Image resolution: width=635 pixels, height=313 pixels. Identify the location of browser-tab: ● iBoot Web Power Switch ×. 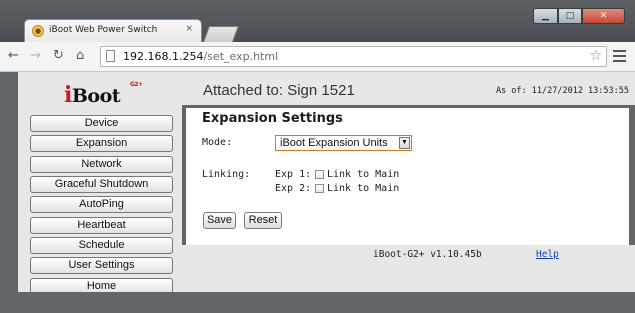
(113, 31).